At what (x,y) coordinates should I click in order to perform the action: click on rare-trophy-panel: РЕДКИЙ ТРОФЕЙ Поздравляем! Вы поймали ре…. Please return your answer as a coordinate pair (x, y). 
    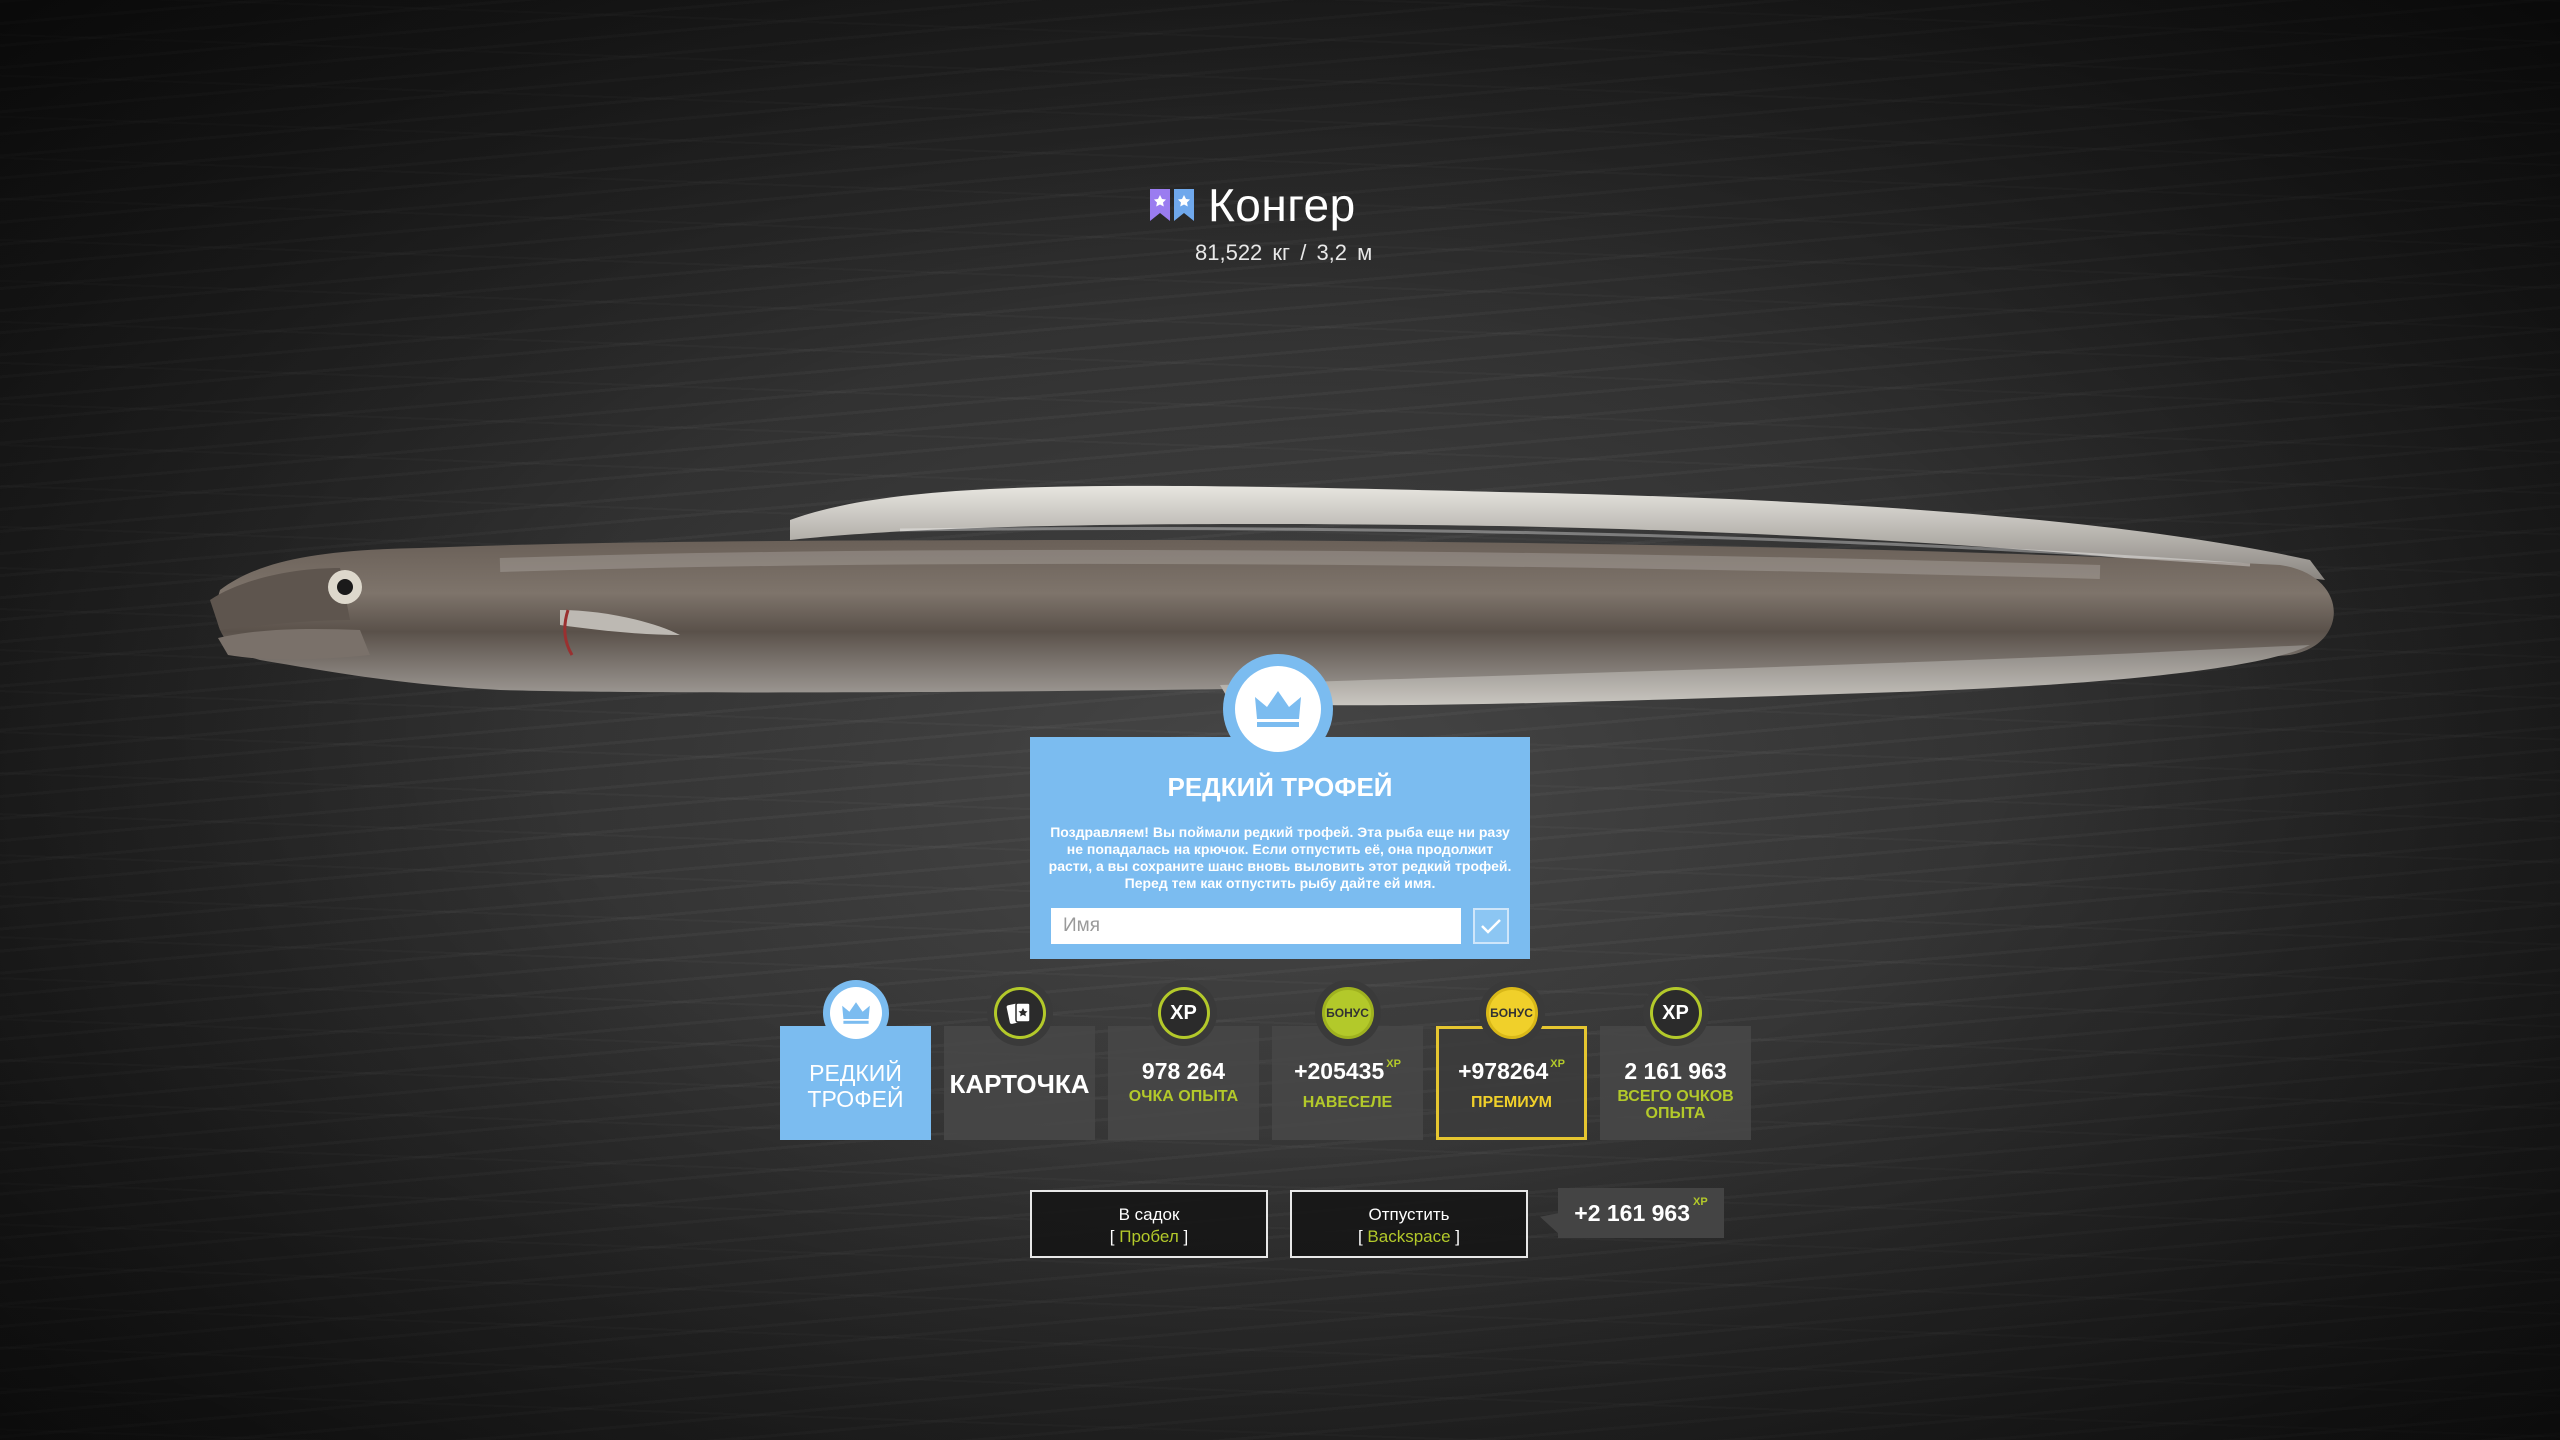
    Looking at the image, I should click on (1280, 848).